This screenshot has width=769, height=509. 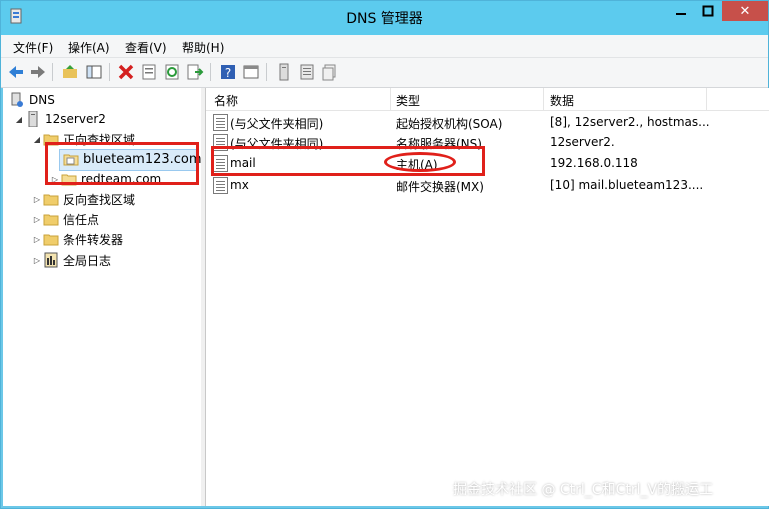 What do you see at coordinates (172, 72) in the screenshot?
I see `refresh-icon` at bounding box center [172, 72].